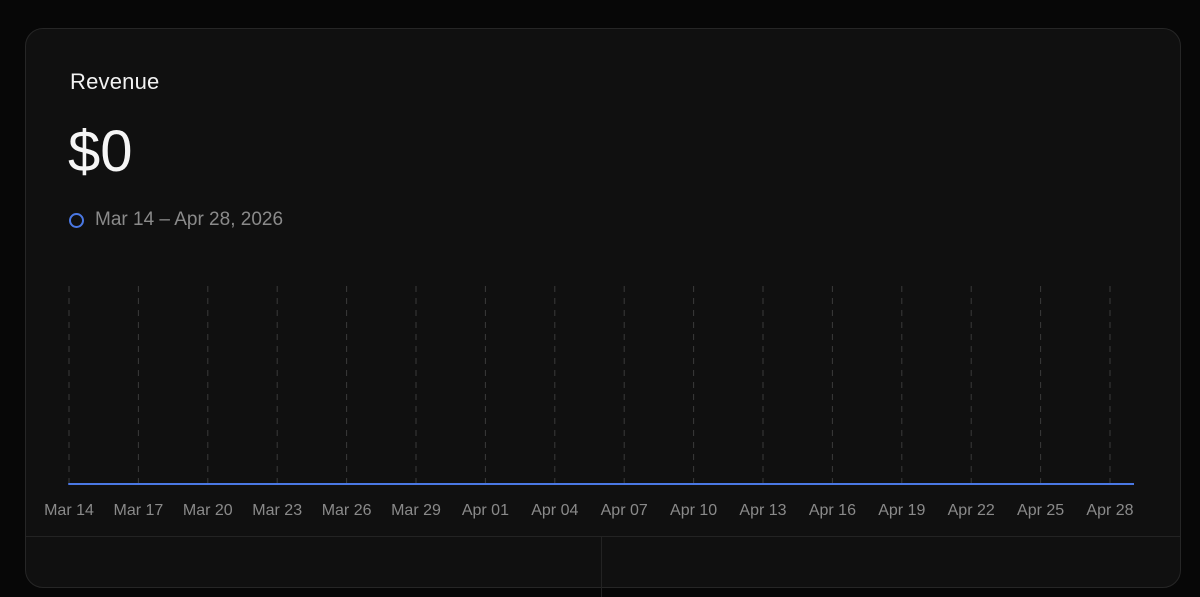 Image resolution: width=1200 pixels, height=597 pixels. I want to click on x-tick-label: Mar 20, so click(208, 510).